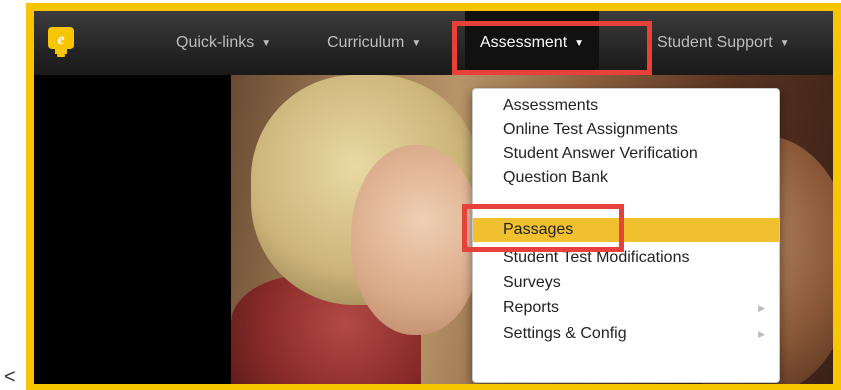 This screenshot has width=841, height=390. I want to click on menu-item-question-bank: Question Bank, so click(626, 178).